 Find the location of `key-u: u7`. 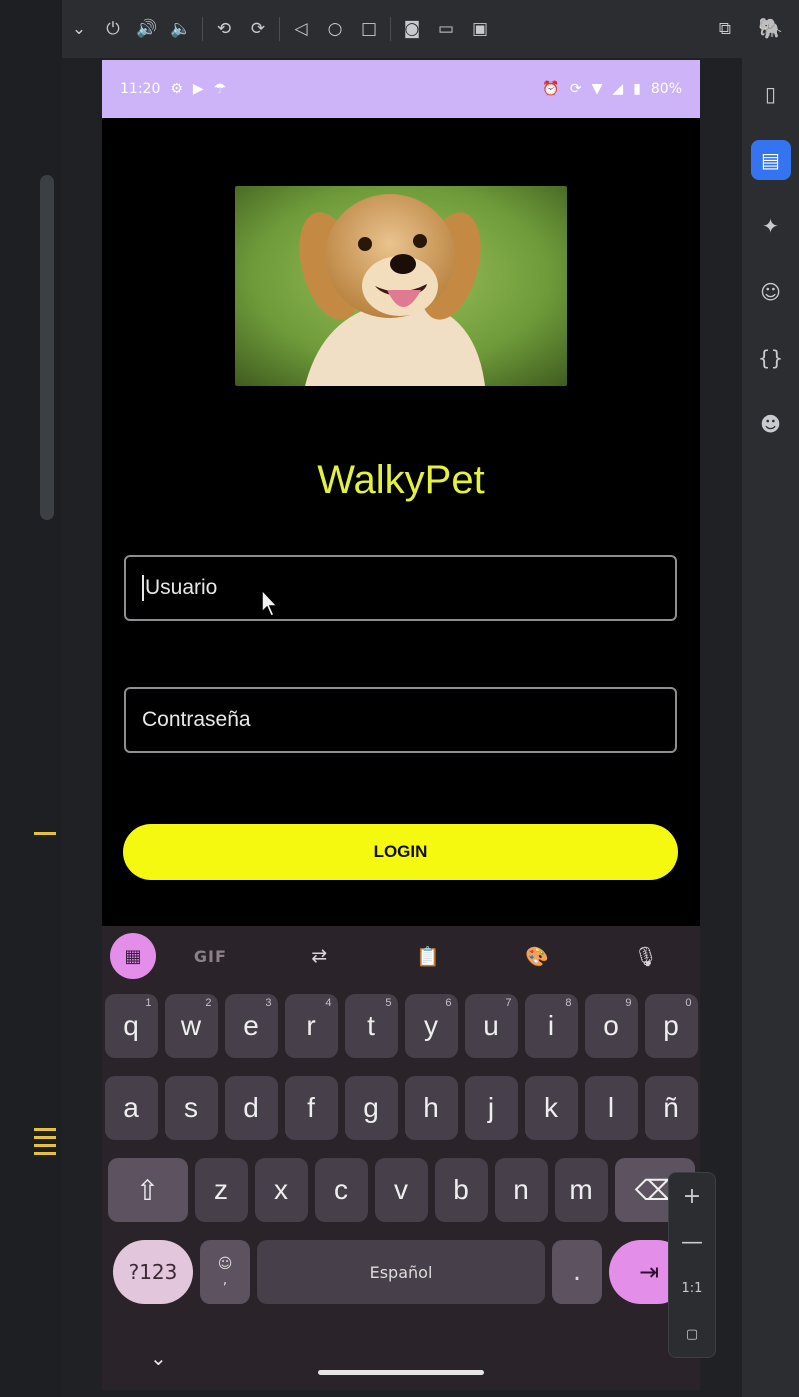

key-u: u7 is located at coordinates (491, 1026).